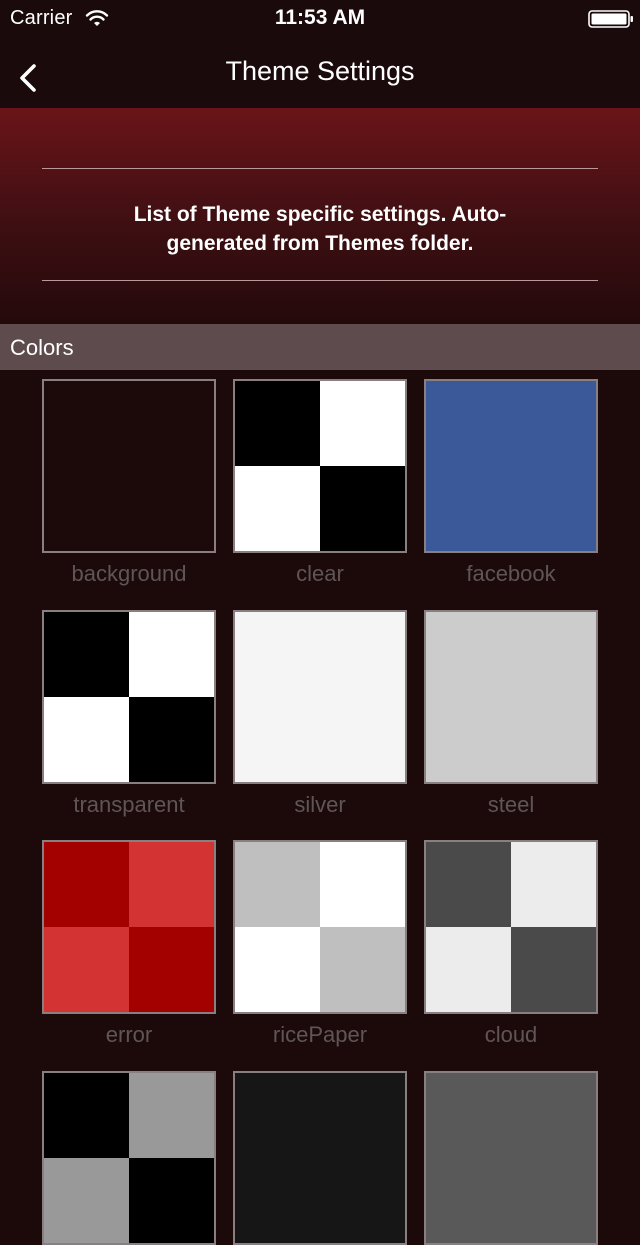  Describe the element at coordinates (129, 1034) in the screenshot. I see `swatch-label: error` at that location.